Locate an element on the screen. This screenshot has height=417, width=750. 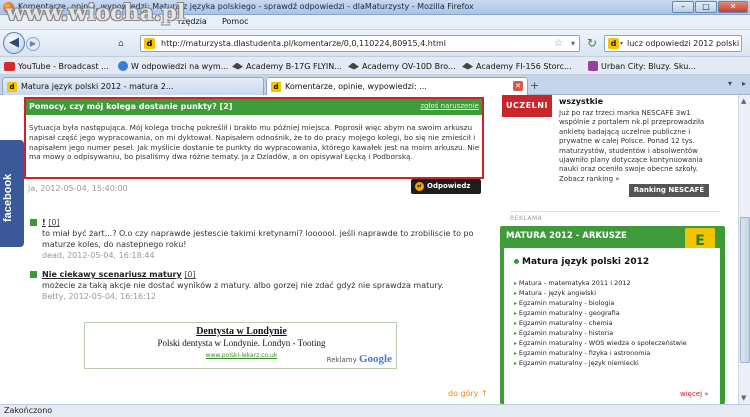
google-logo: Google is located at coordinates (375, 359).